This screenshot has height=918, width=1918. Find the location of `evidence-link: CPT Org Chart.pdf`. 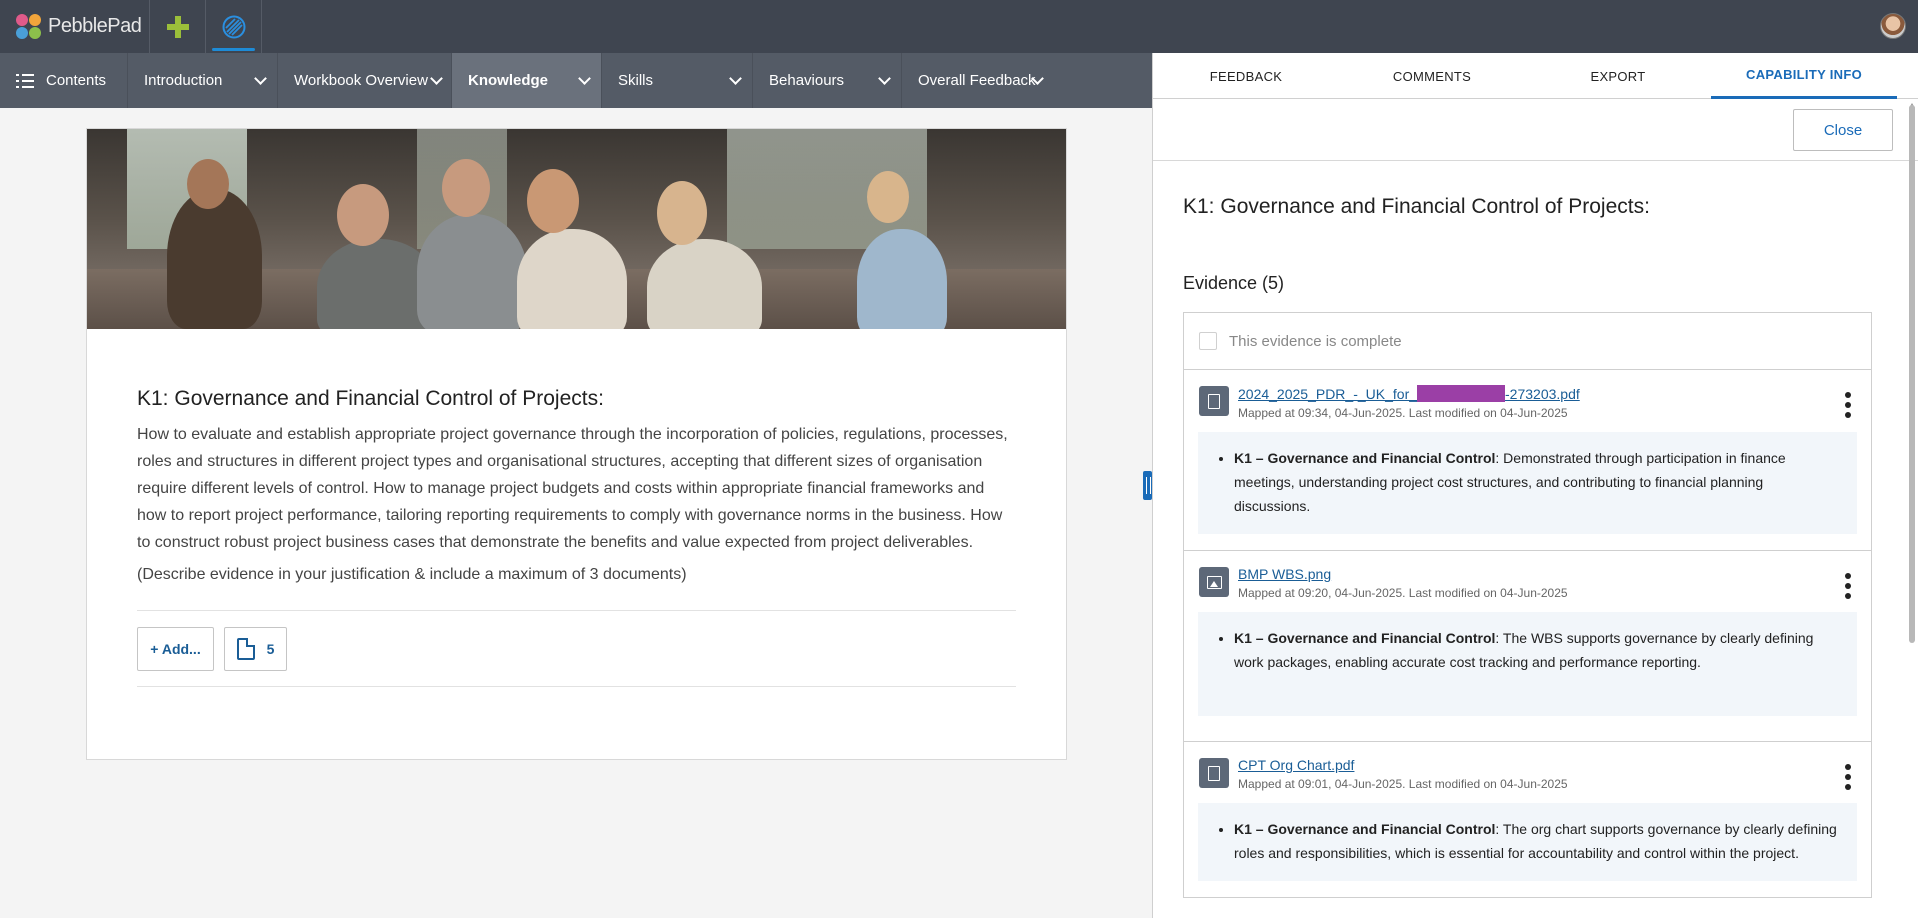

evidence-link: CPT Org Chart.pdf is located at coordinates (1296, 765).